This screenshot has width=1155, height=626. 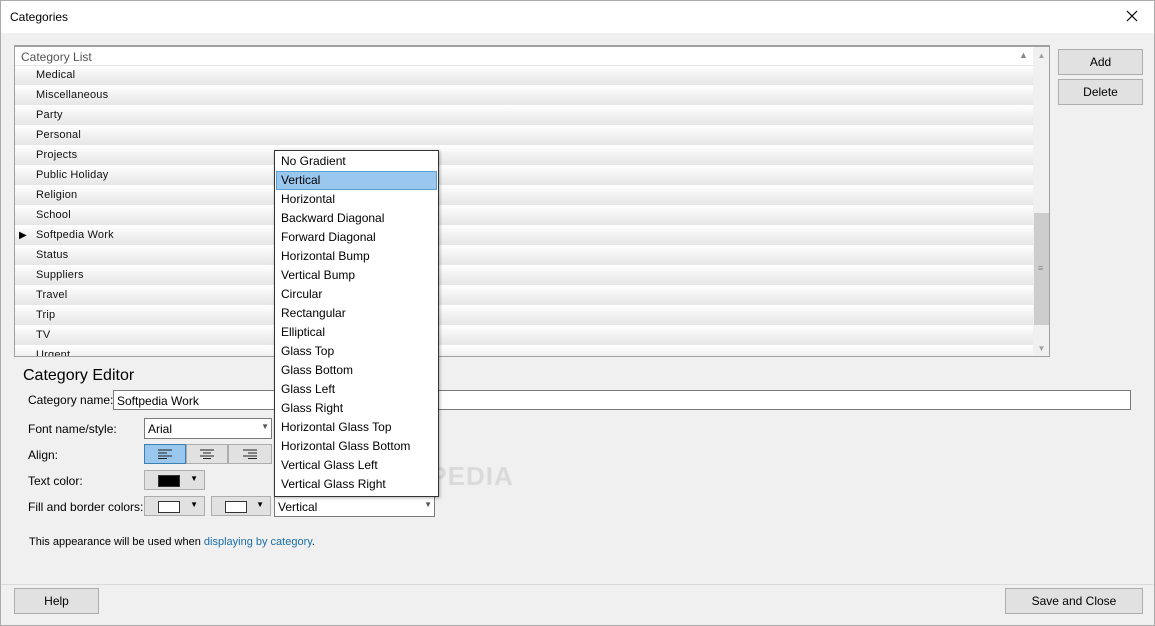 What do you see at coordinates (524, 156) in the screenshot?
I see `table-row: Projects` at bounding box center [524, 156].